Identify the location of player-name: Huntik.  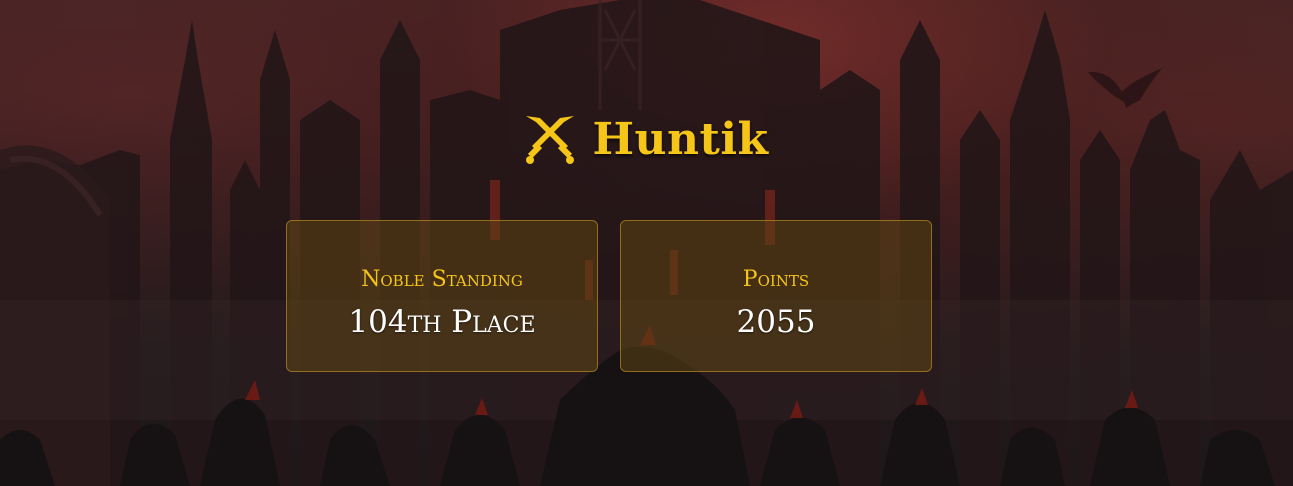
(680, 139).